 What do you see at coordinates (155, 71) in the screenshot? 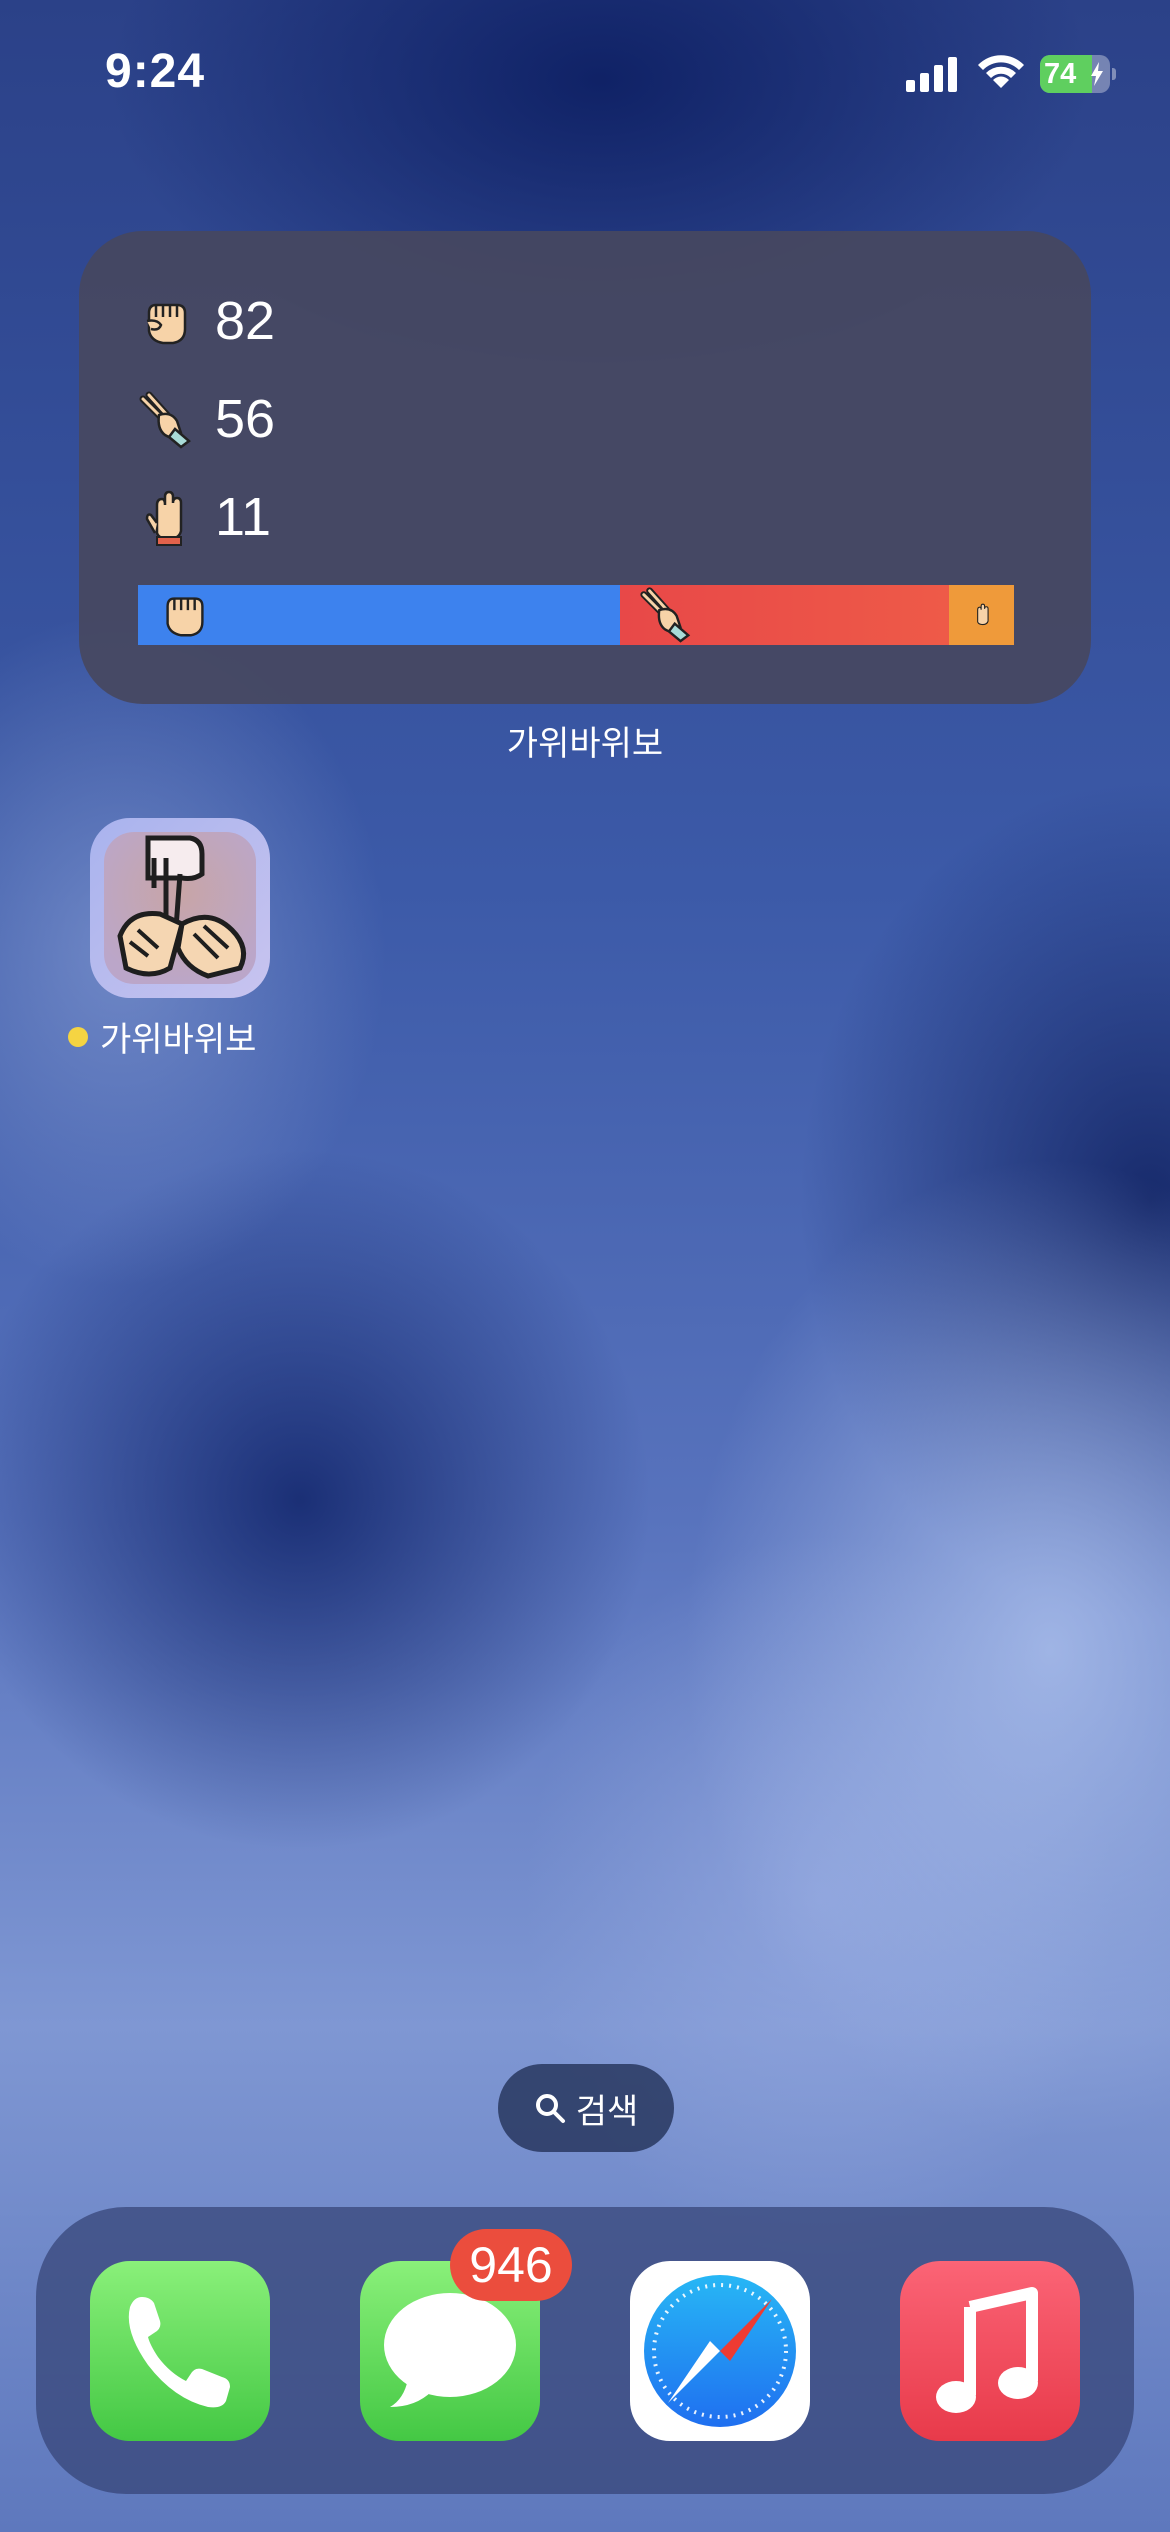
I see `status-time: 9:24` at bounding box center [155, 71].